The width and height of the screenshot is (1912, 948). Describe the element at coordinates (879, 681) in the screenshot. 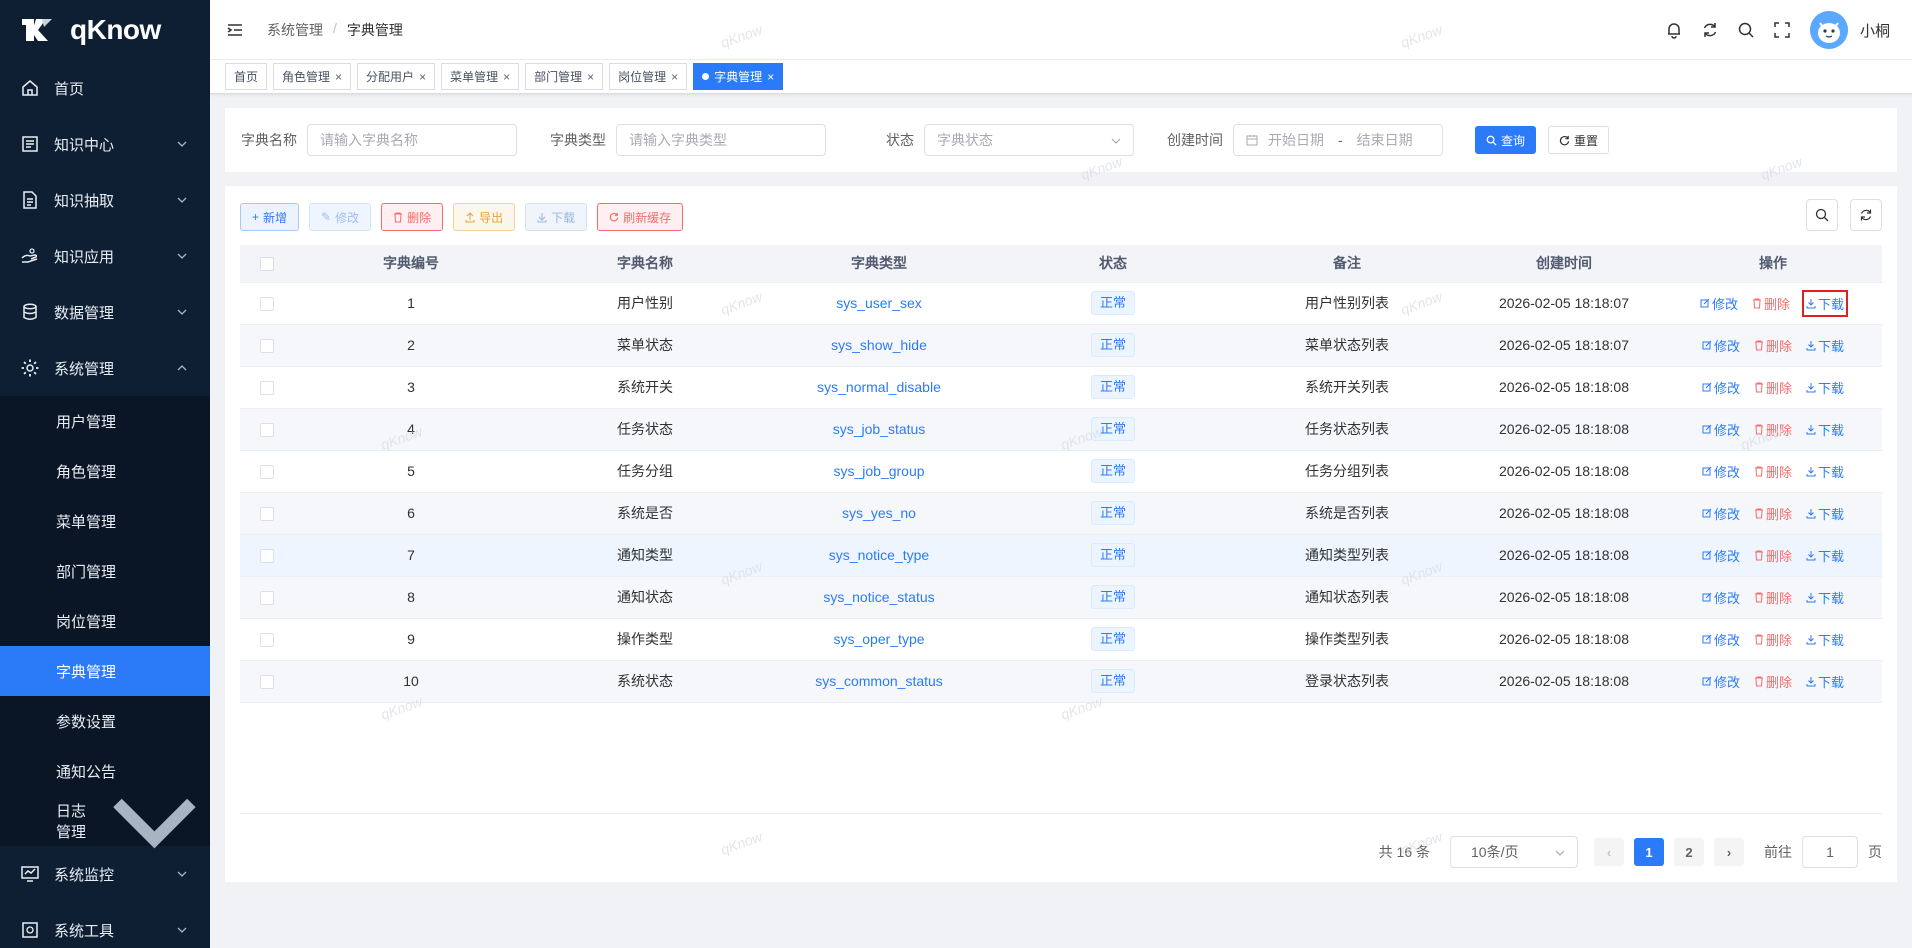

I see `dict-type-link: sys_common_status` at that location.